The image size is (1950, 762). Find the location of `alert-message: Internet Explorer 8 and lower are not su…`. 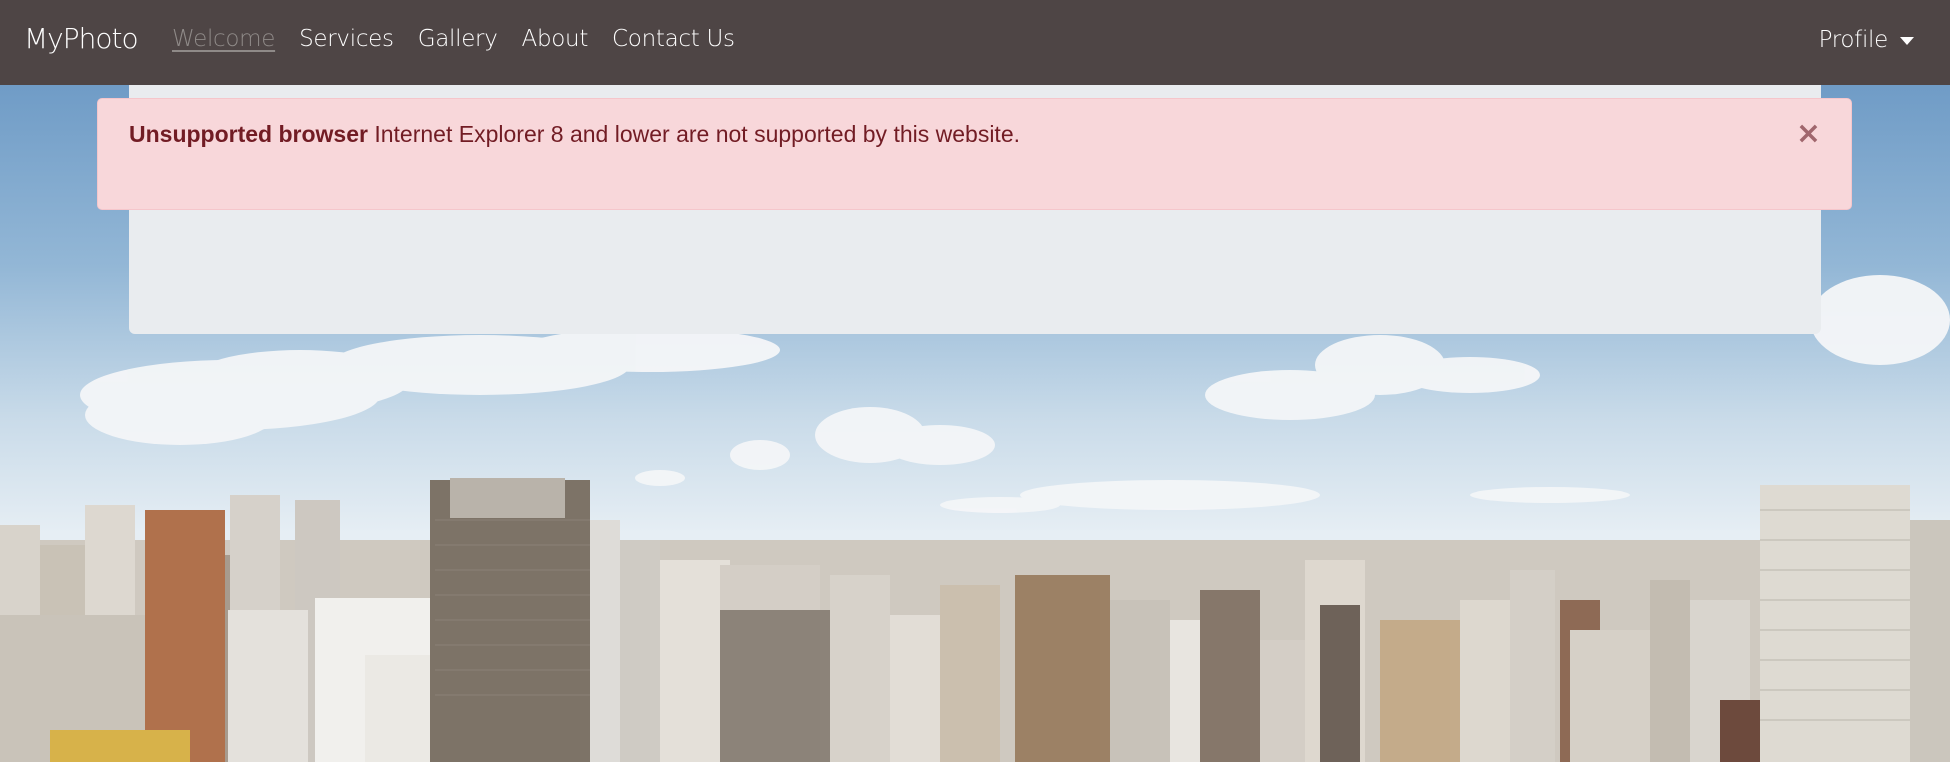

alert-message: Internet Explorer 8 and lower are not su… is located at coordinates (697, 134).